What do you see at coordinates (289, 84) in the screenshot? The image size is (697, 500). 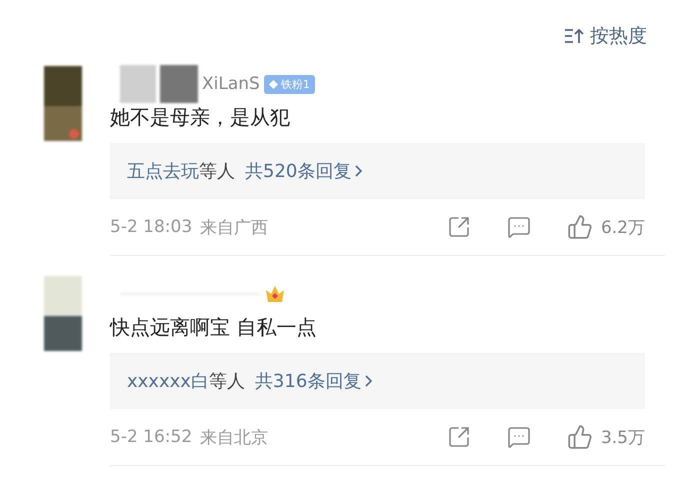 I see `fan-badge: 铁粉1` at bounding box center [289, 84].